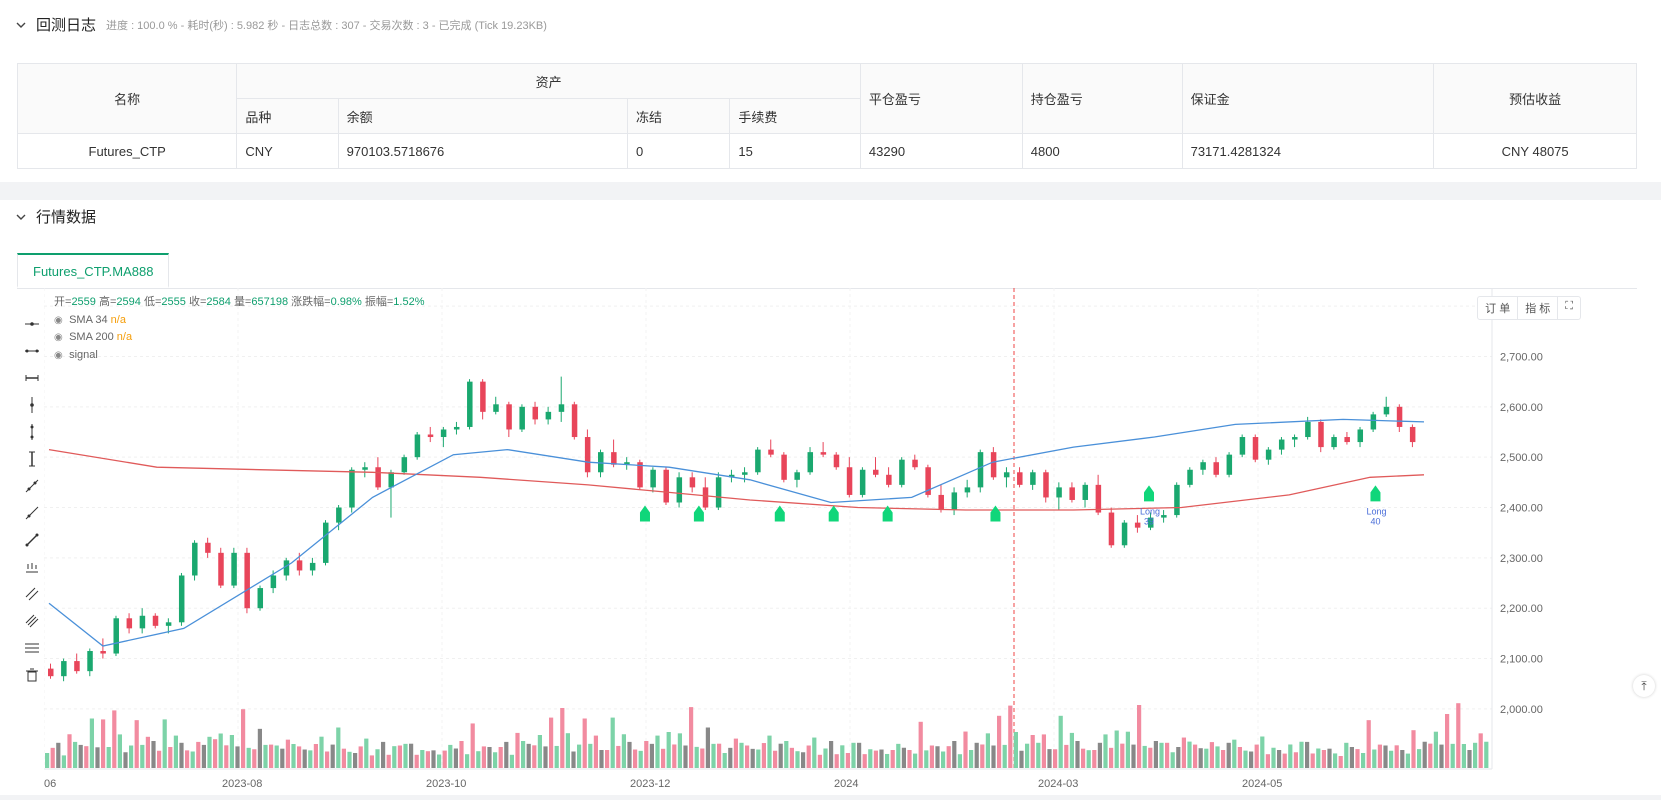 The width and height of the screenshot is (1661, 800). What do you see at coordinates (1102, 98) in the screenshot?
I see `col-position-pnl: 持仓盈亏` at bounding box center [1102, 98].